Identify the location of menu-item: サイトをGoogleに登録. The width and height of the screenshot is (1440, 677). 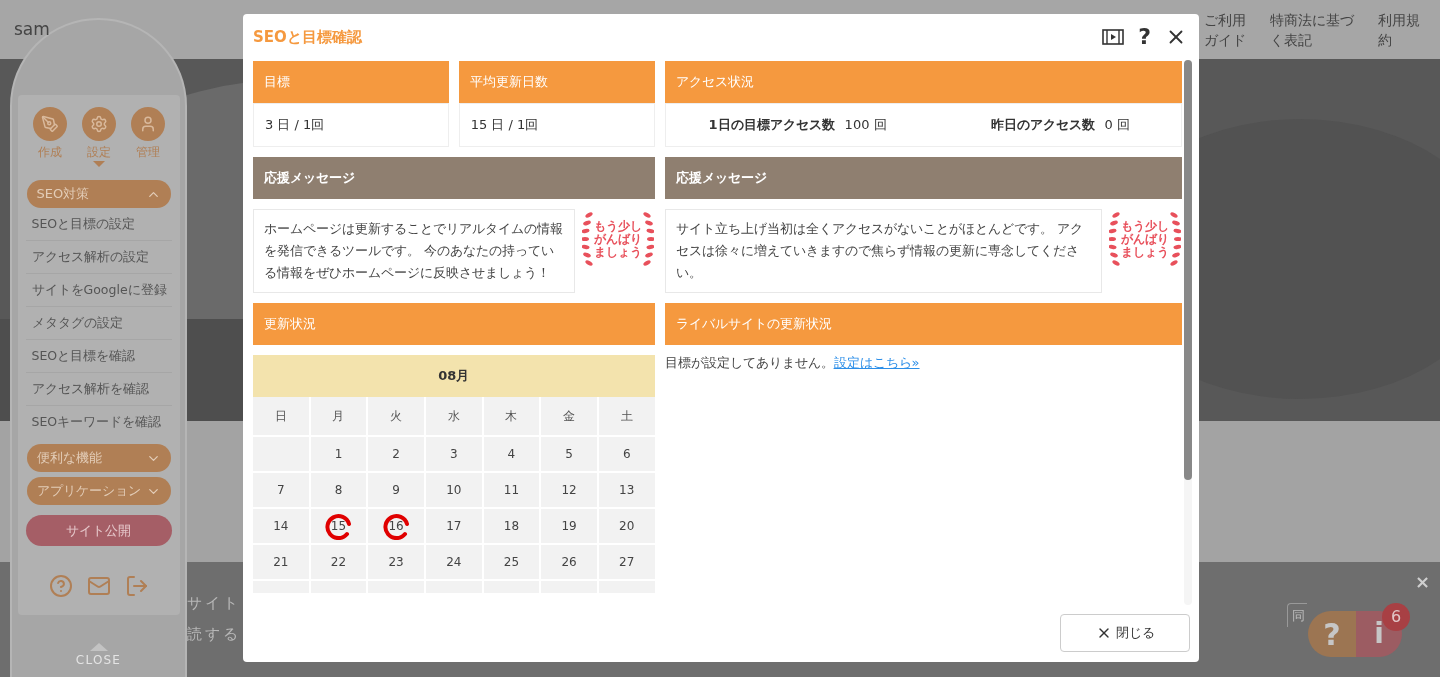
(98, 290).